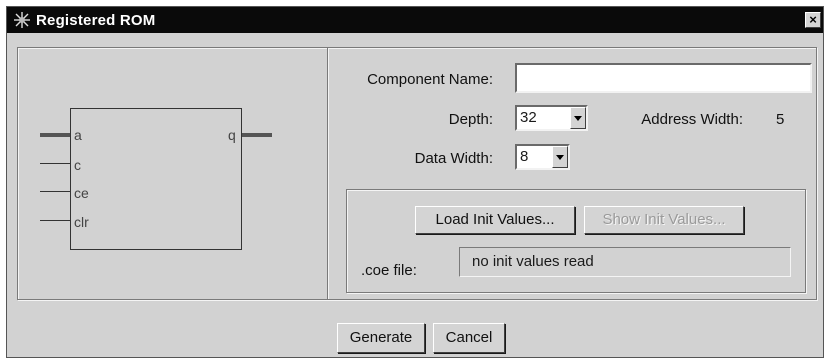 Image resolution: width=829 pixels, height=362 pixels. What do you see at coordinates (78, 135) in the screenshot?
I see `pin-label-a: a` at bounding box center [78, 135].